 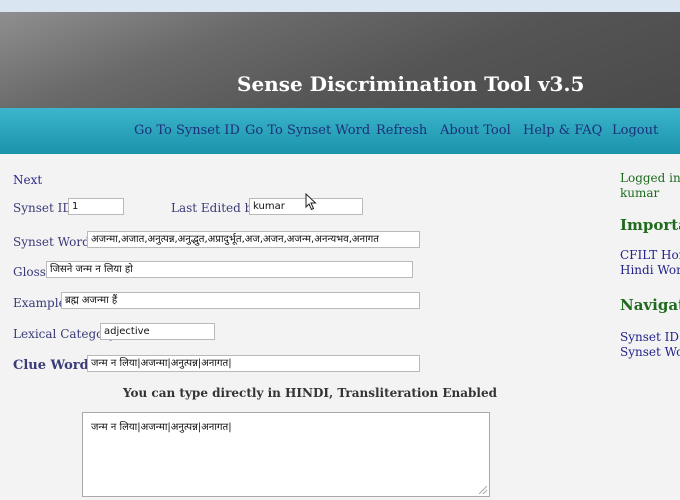 I want to click on logged-in-user: kumar, so click(x=640, y=193).